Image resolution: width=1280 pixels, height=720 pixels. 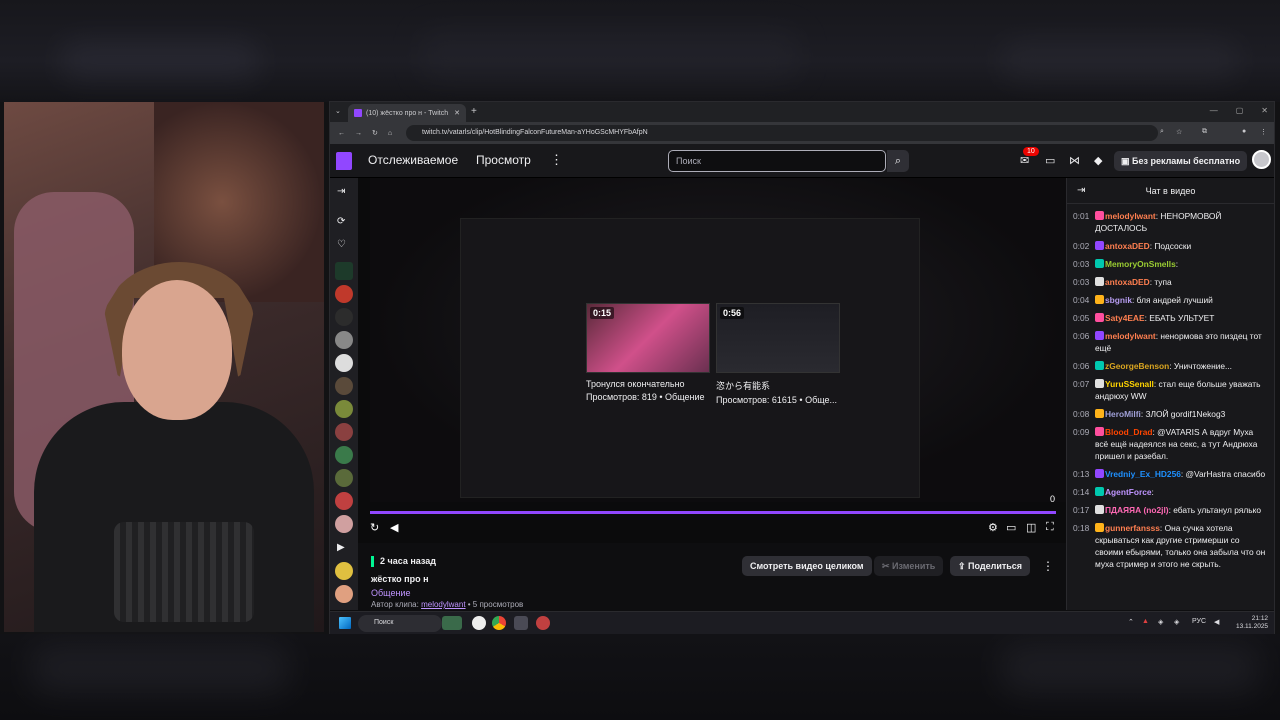 What do you see at coordinates (390, 593) in the screenshot?
I see `category-link: Общение` at bounding box center [390, 593].